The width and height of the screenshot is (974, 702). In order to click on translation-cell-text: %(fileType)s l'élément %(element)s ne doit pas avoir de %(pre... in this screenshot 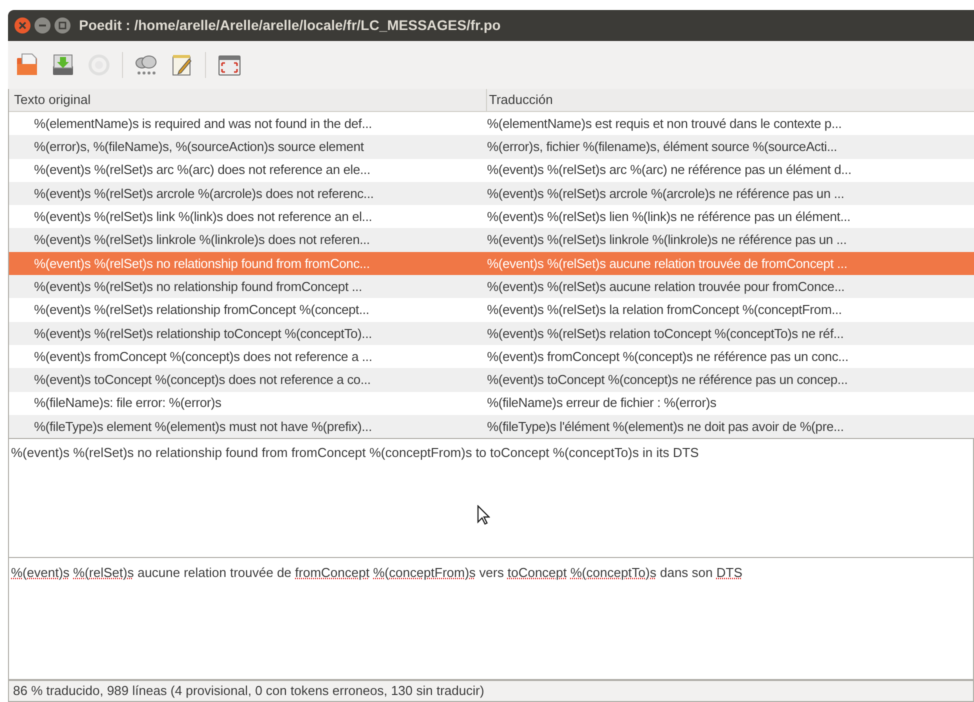, I will do `click(666, 427)`.